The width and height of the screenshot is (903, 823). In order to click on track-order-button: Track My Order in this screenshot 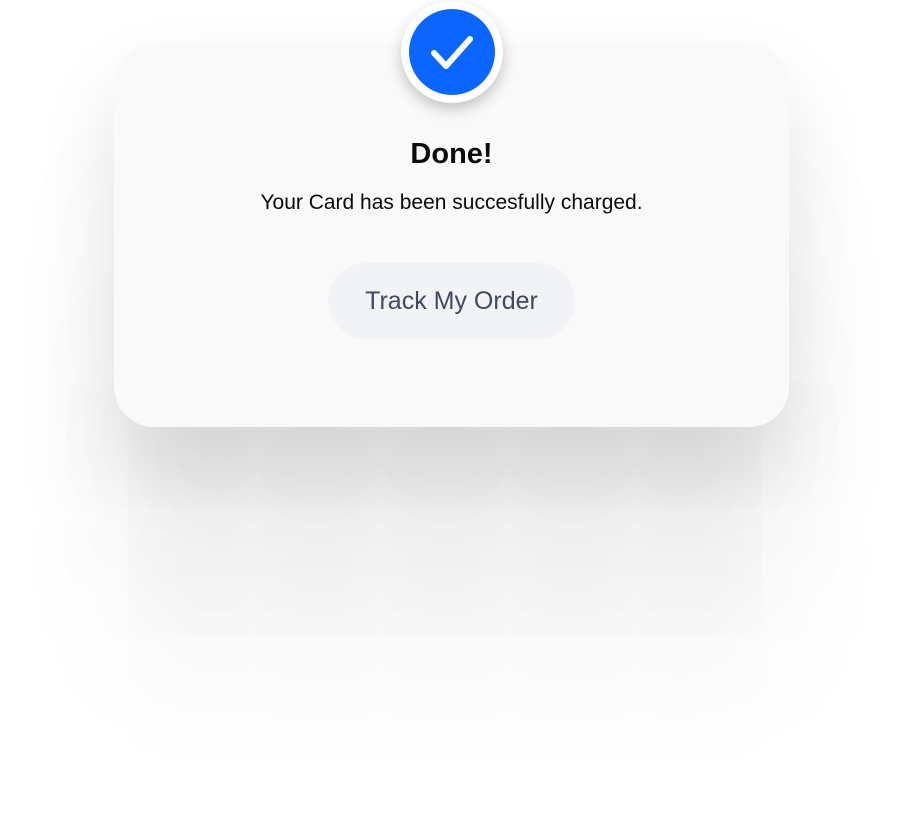, I will do `click(451, 301)`.